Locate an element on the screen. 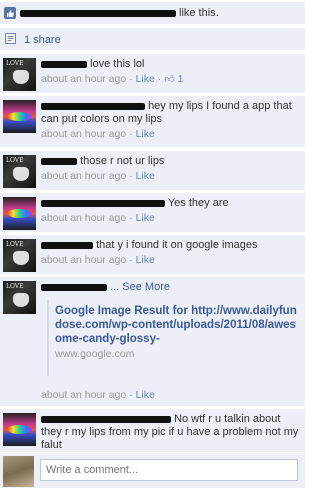 This screenshot has height=488, width=320. comment-composer is located at coordinates (152, 470).